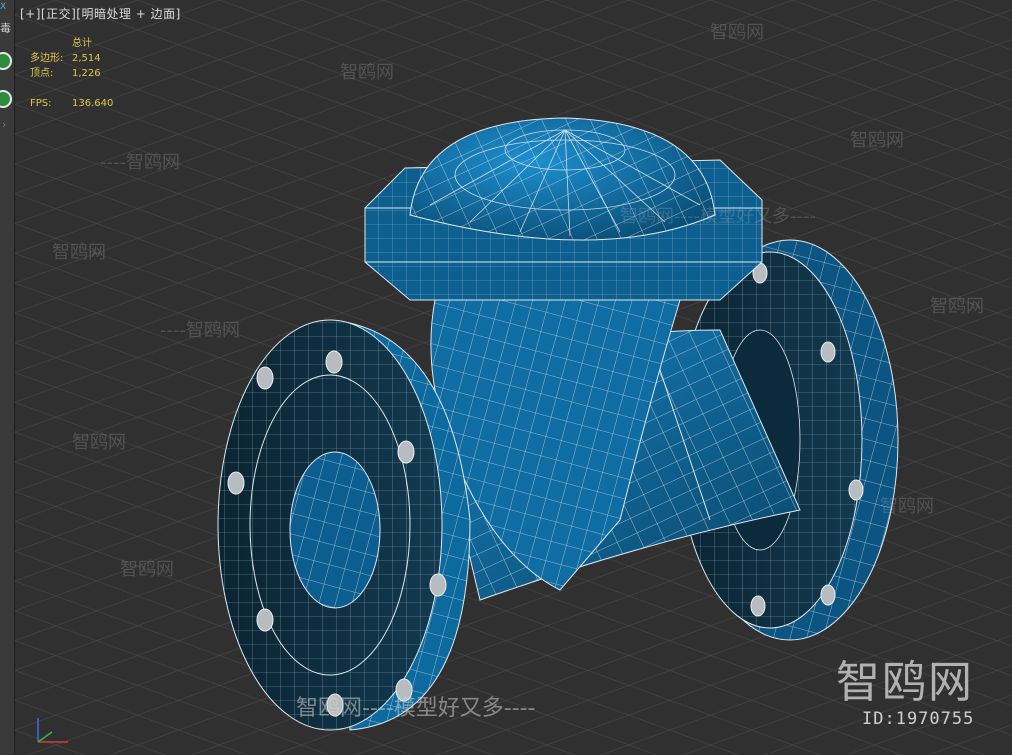 The image size is (1012, 755). Describe the element at coordinates (918, 719) in the screenshot. I see `watermark-id: ID:1970755` at that location.